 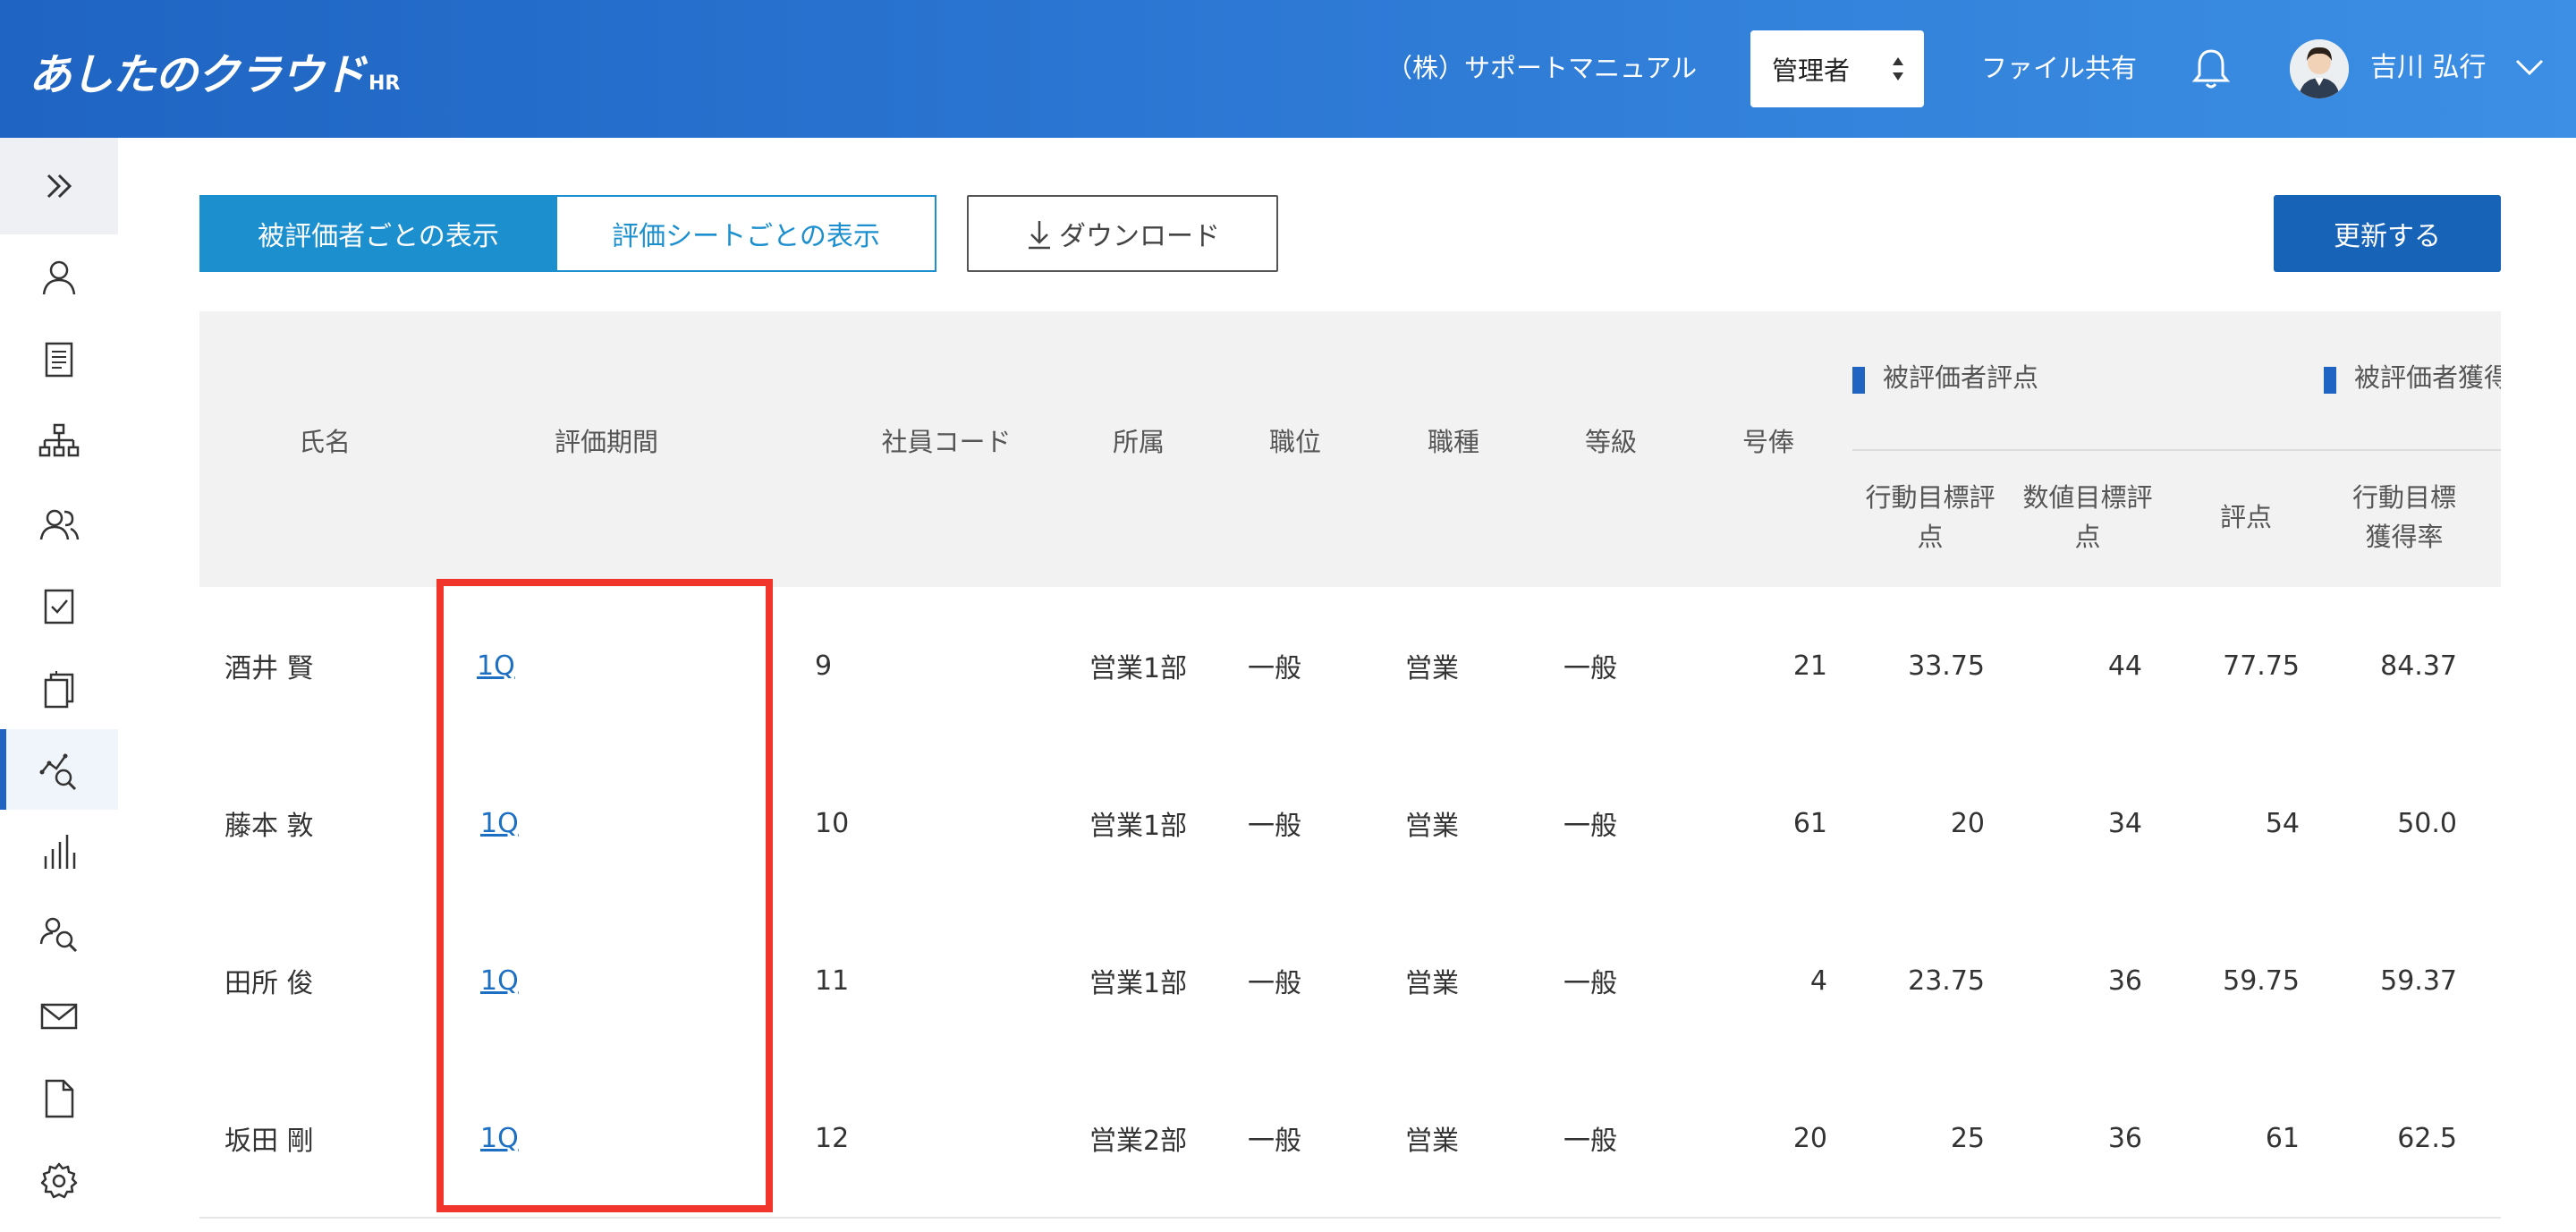 I want to click on user-search-icon, so click(x=58, y=935).